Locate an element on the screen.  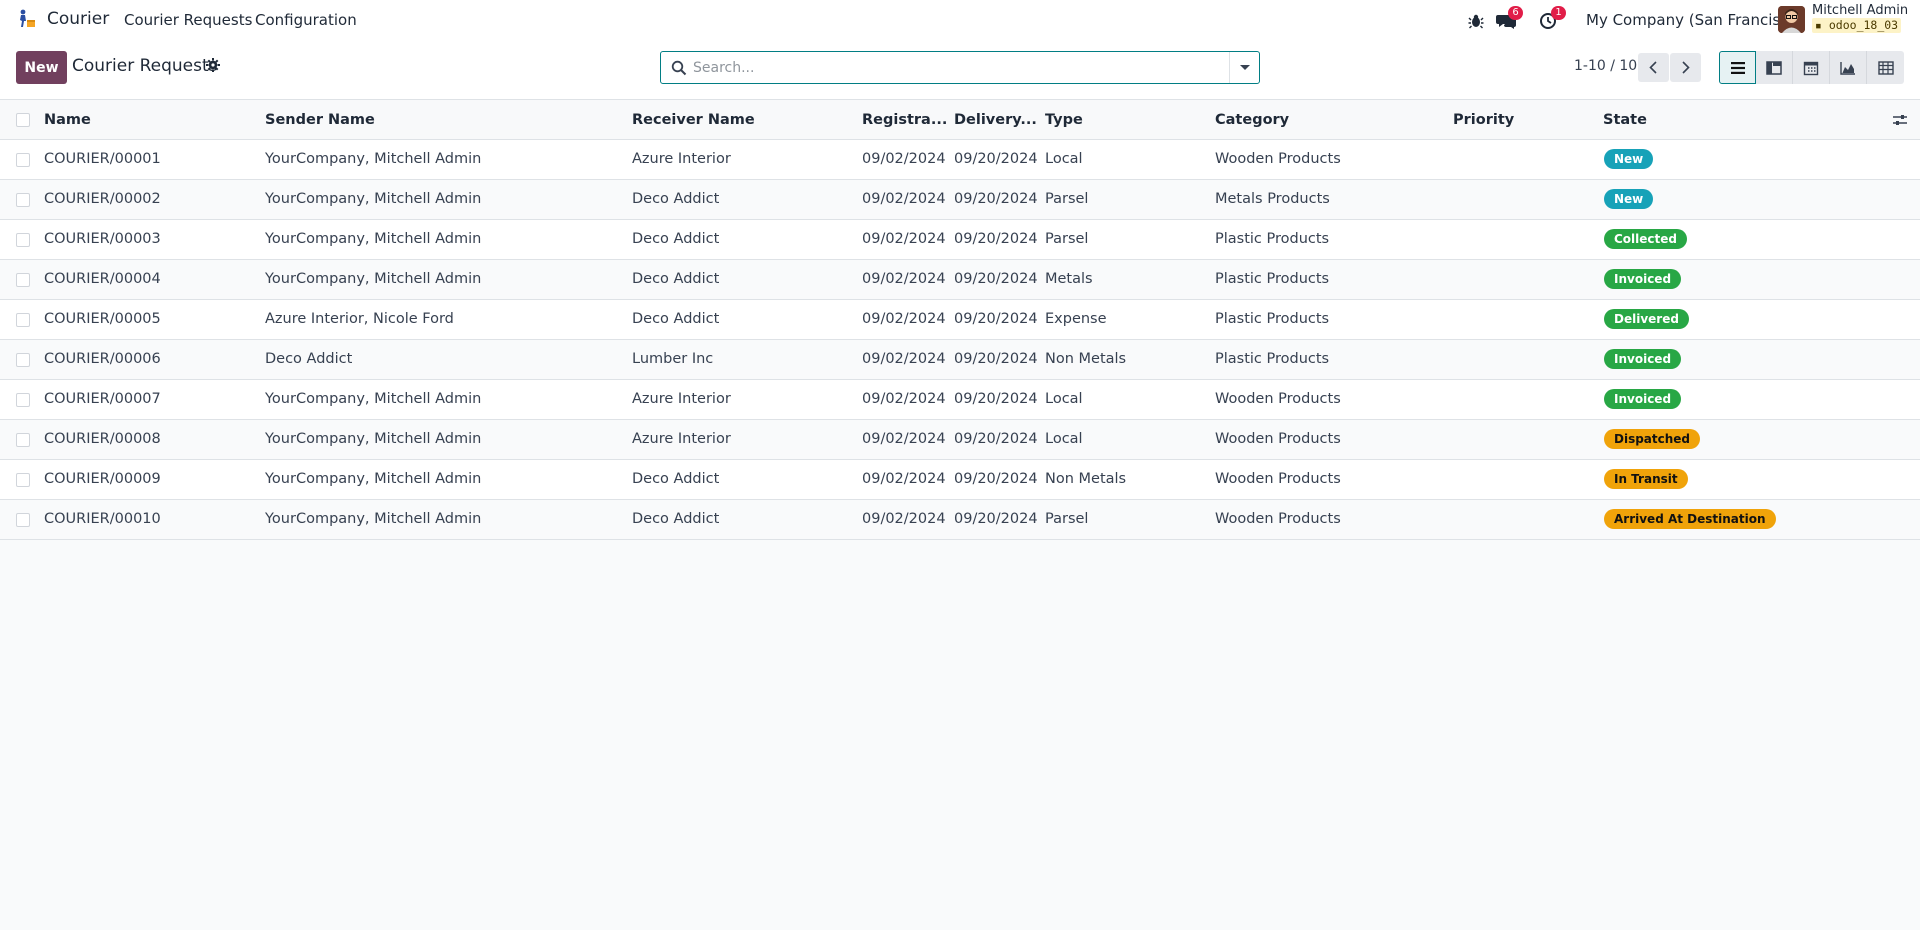
optional-columns-toggle is located at coordinates (1900, 120).